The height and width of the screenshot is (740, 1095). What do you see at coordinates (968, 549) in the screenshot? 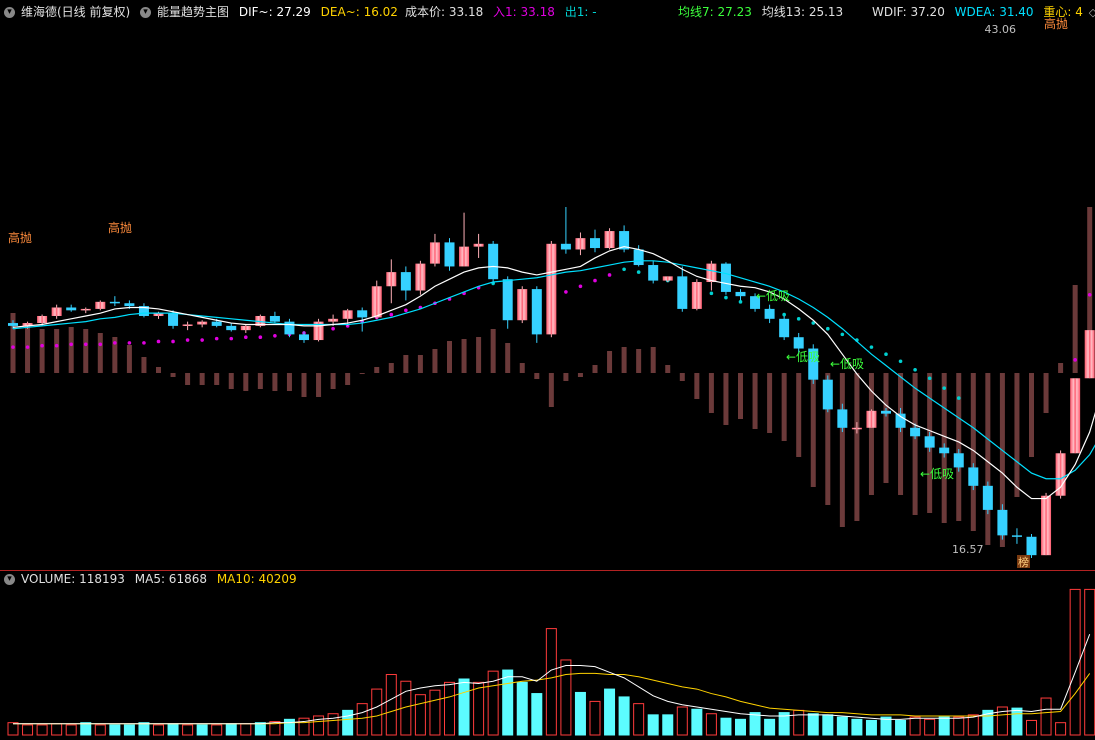
I see `low-price-label: 16.57` at bounding box center [968, 549].